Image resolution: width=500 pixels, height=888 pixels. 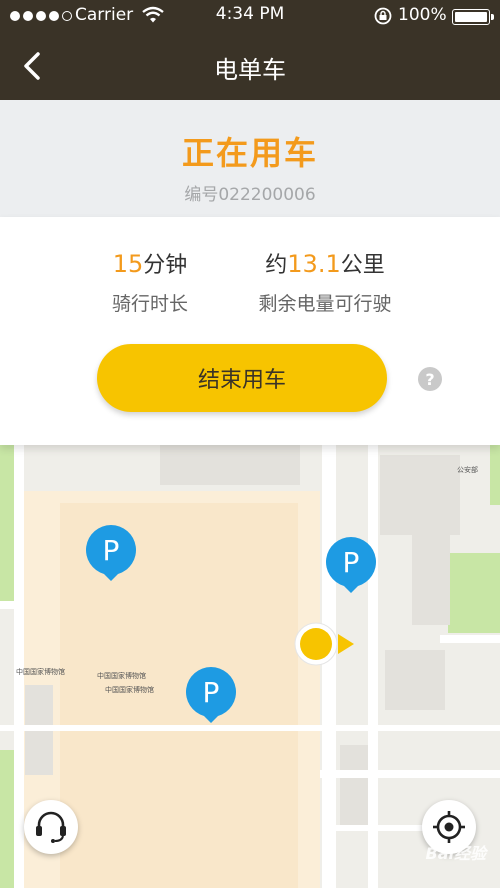 I want to click on ride-status-panel: 正在用车 编号022200006, so click(x=250, y=158).